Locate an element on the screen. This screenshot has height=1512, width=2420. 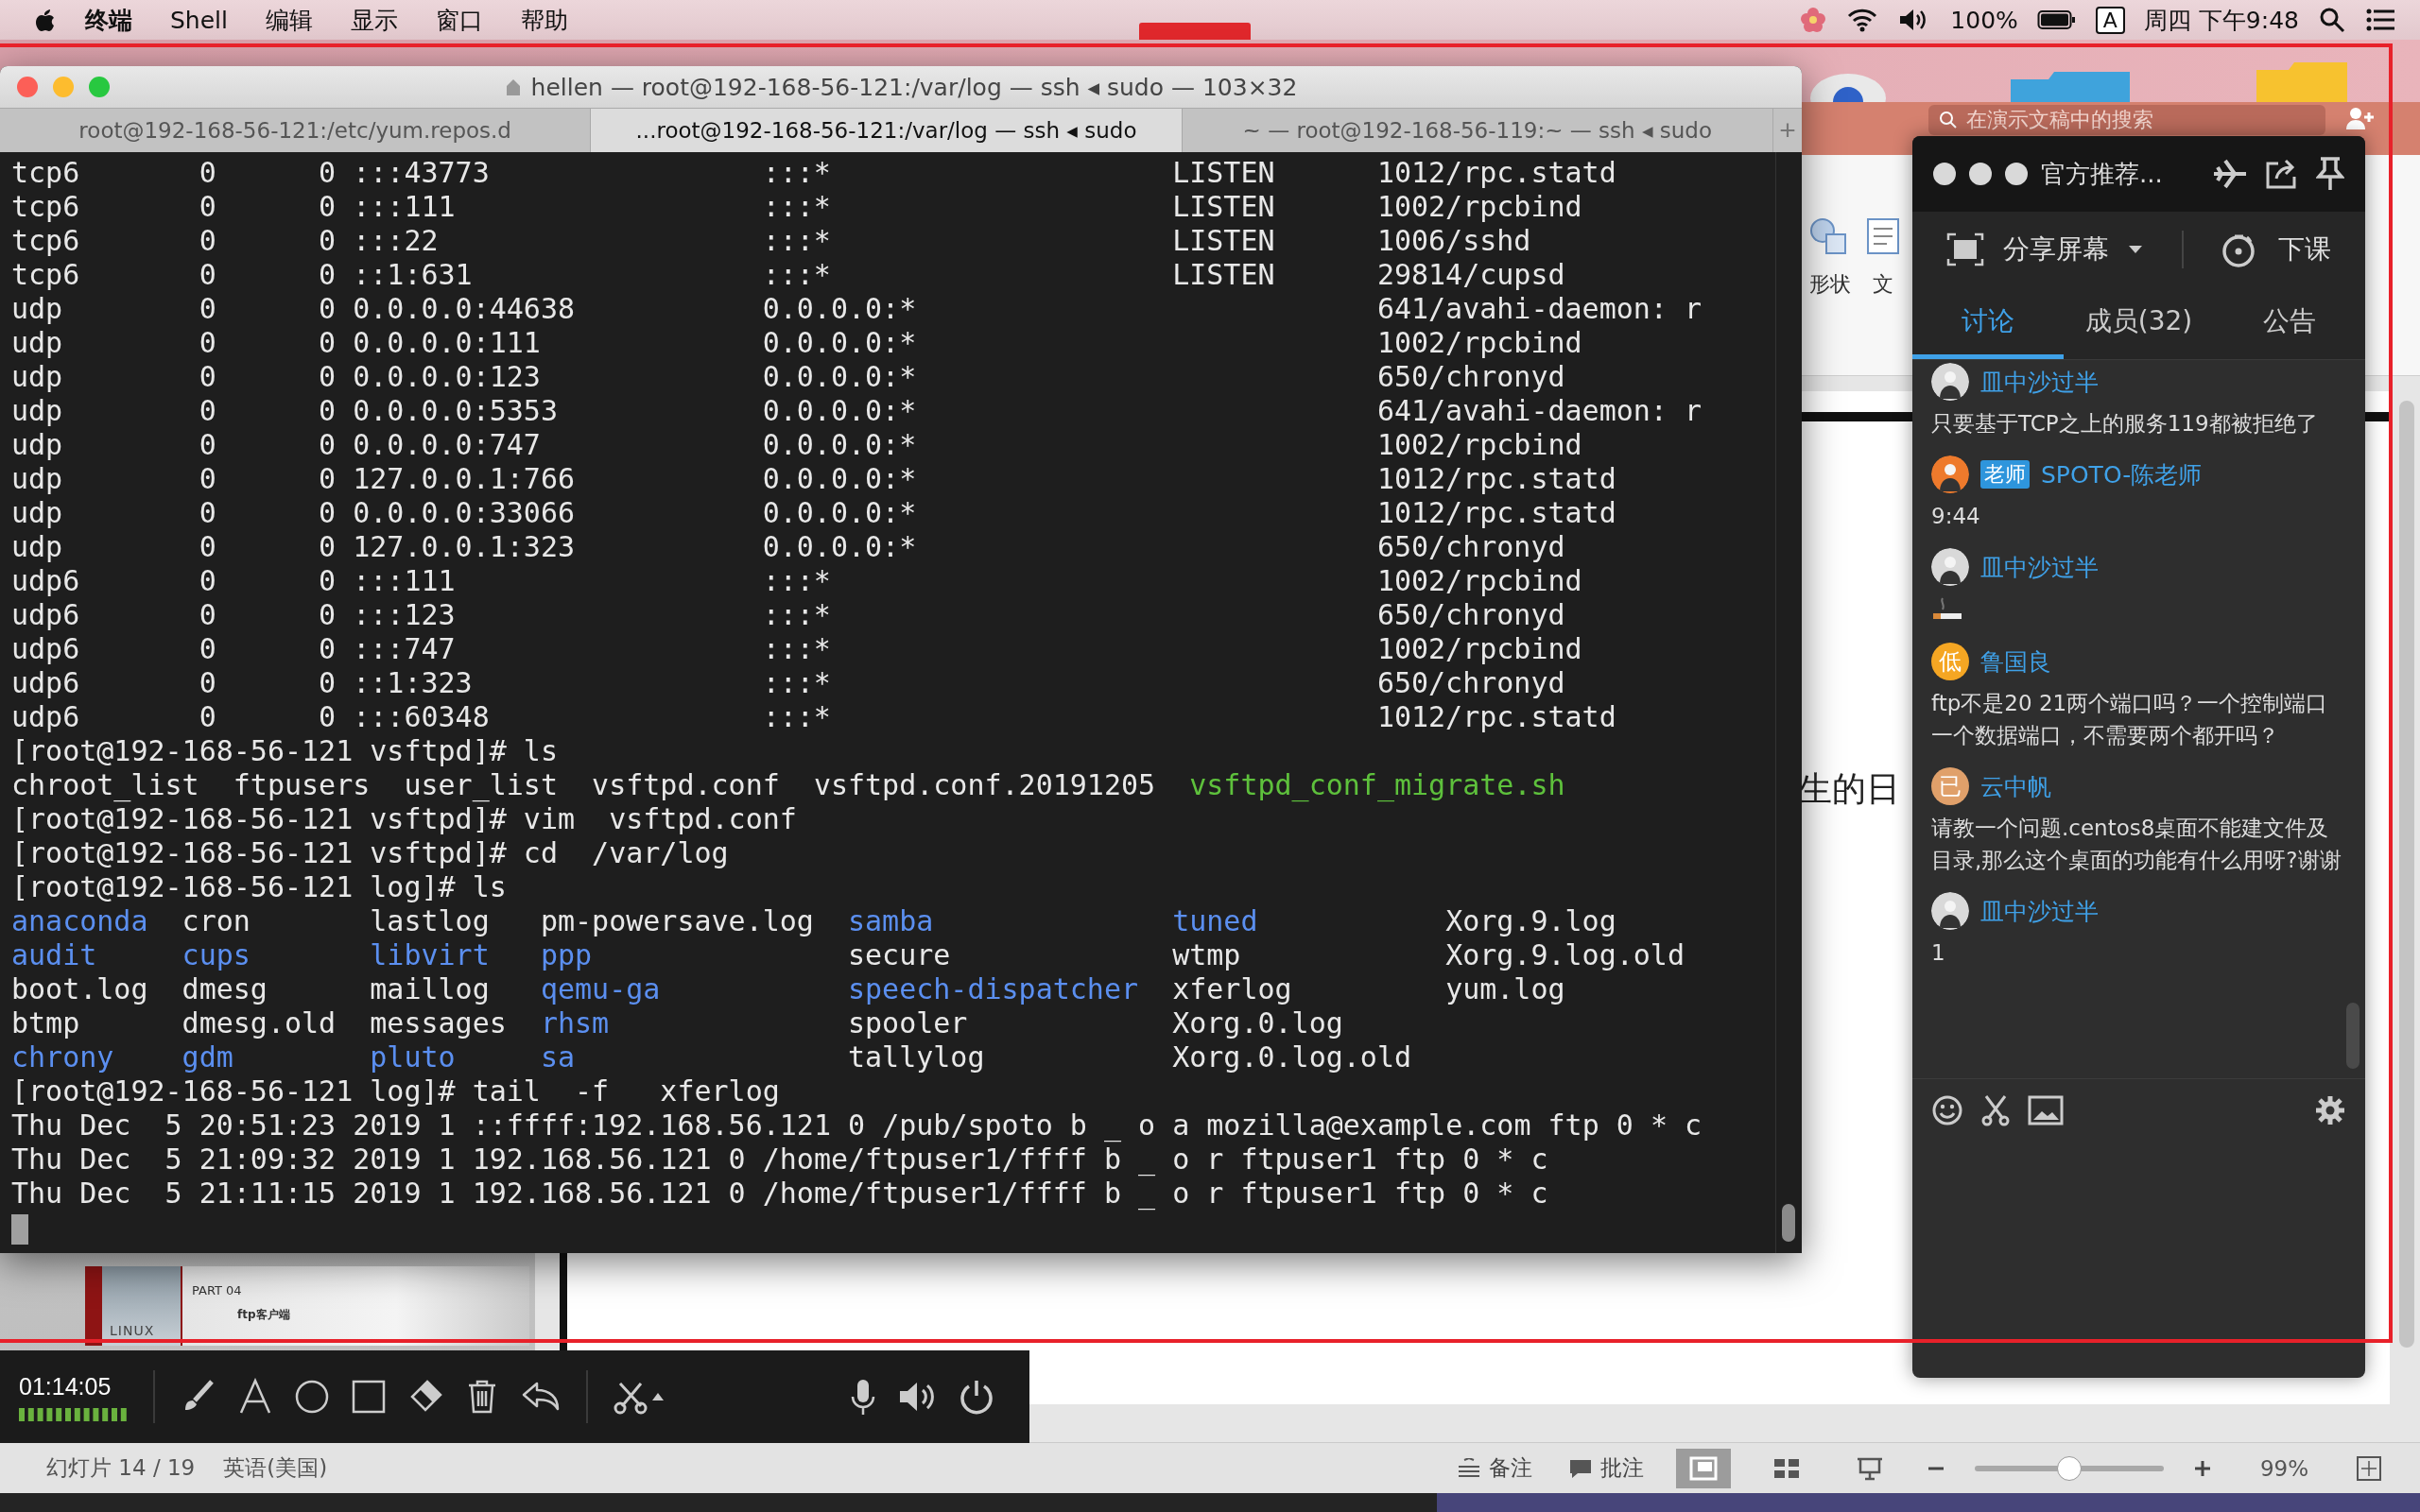
menu-item: 终端 is located at coordinates (109, 20).